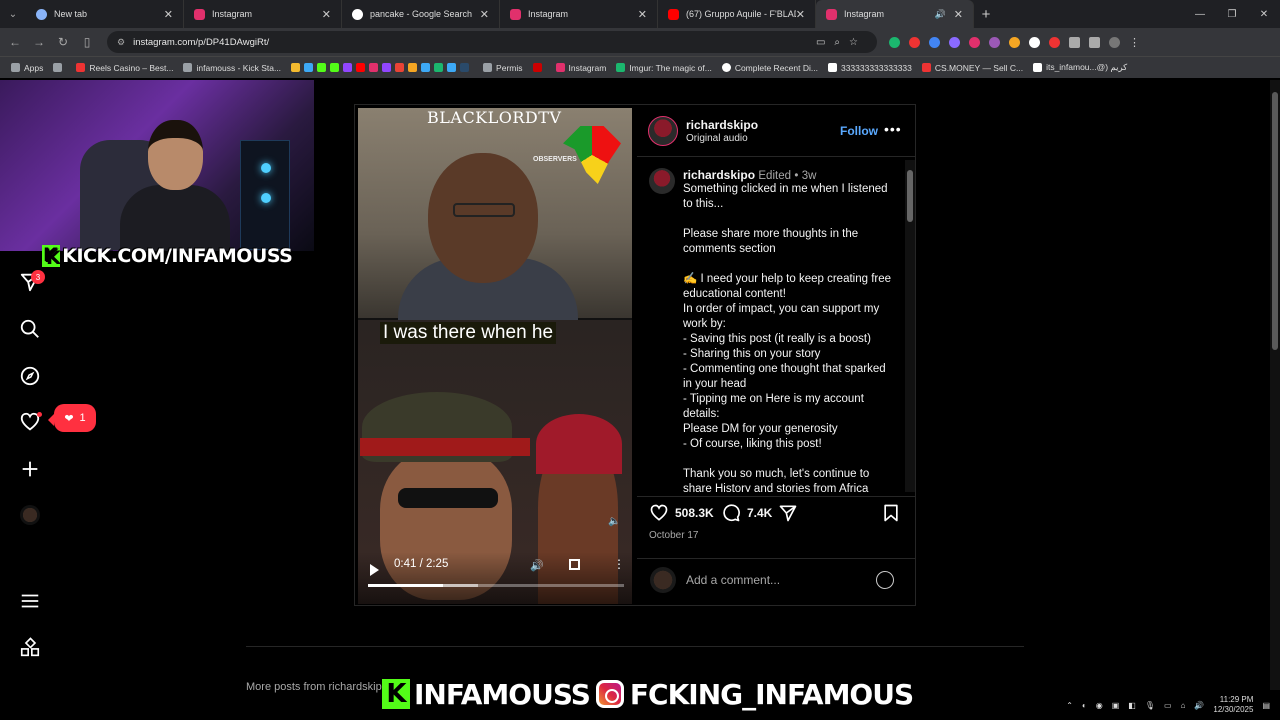 Image resolution: width=1280 pixels, height=720 pixels. What do you see at coordinates (662, 181) in the screenshot?
I see `caption-avatar` at bounding box center [662, 181].